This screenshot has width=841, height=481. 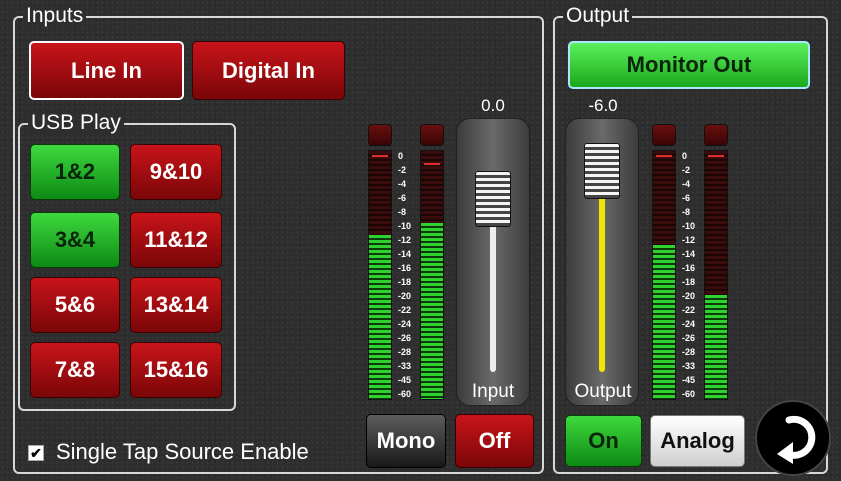 I want to click on analog-button: Analog, so click(x=697, y=441).